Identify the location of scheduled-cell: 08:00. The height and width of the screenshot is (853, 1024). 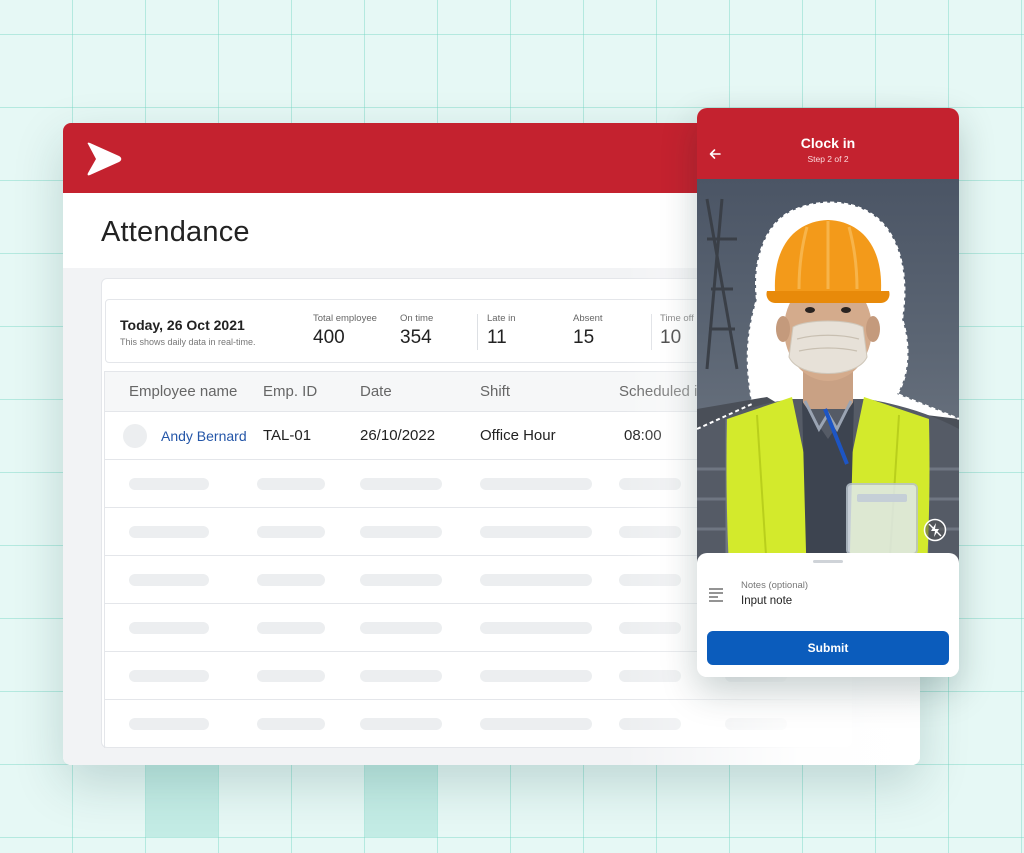
(643, 435).